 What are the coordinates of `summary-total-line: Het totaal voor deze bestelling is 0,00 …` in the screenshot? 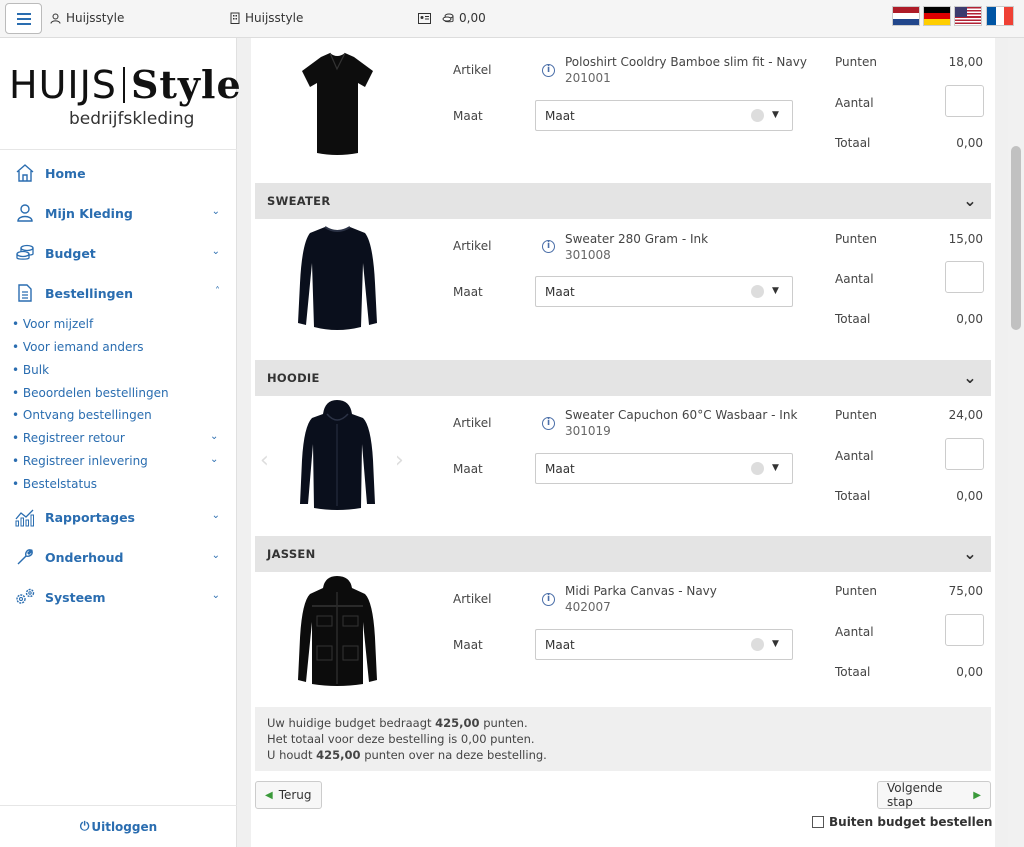 It's located at (401, 739).